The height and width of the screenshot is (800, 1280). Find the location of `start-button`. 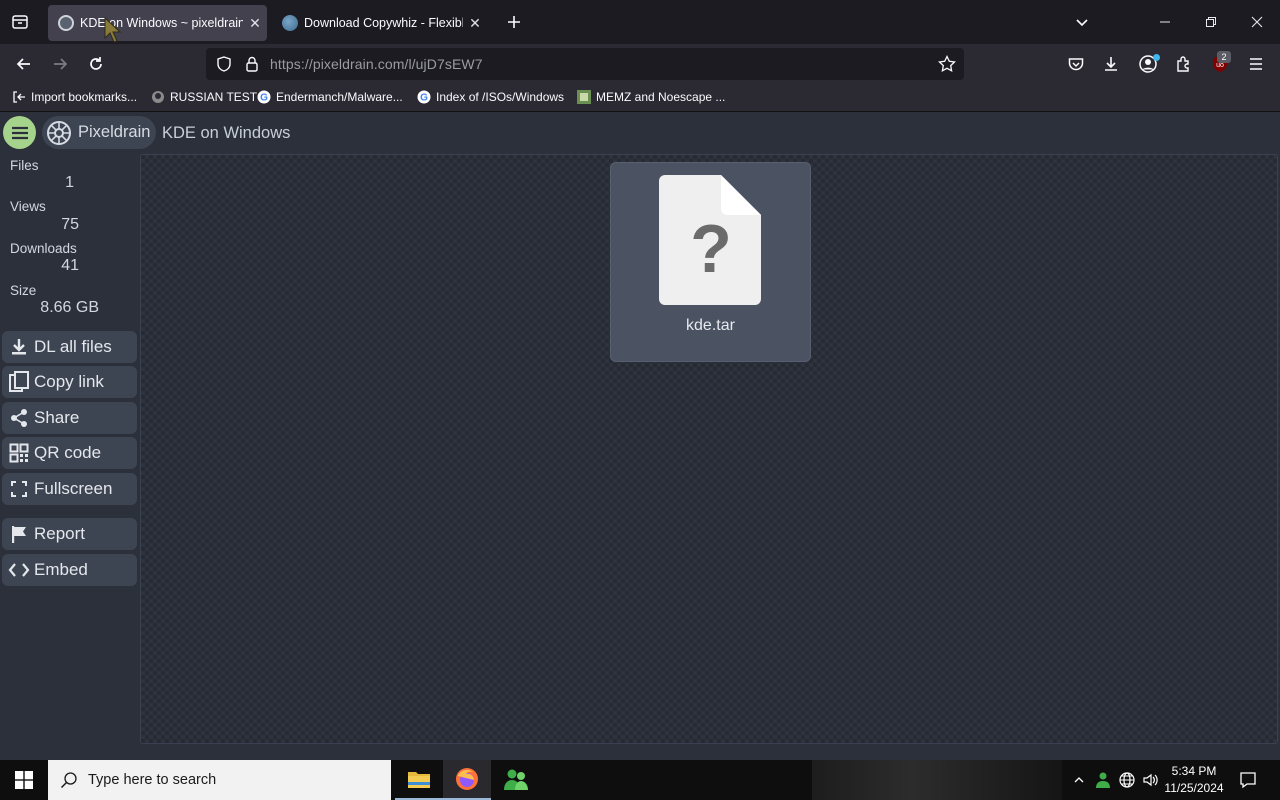

start-button is located at coordinates (24, 780).